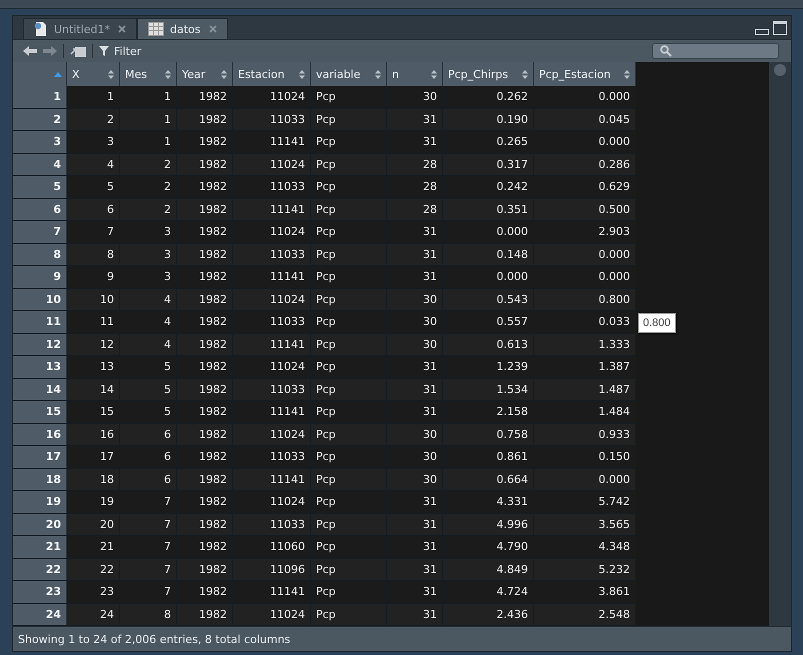 This screenshot has width=803, height=655. Describe the element at coordinates (488, 434) in the screenshot. I see `table-cell: 0.758` at that location.